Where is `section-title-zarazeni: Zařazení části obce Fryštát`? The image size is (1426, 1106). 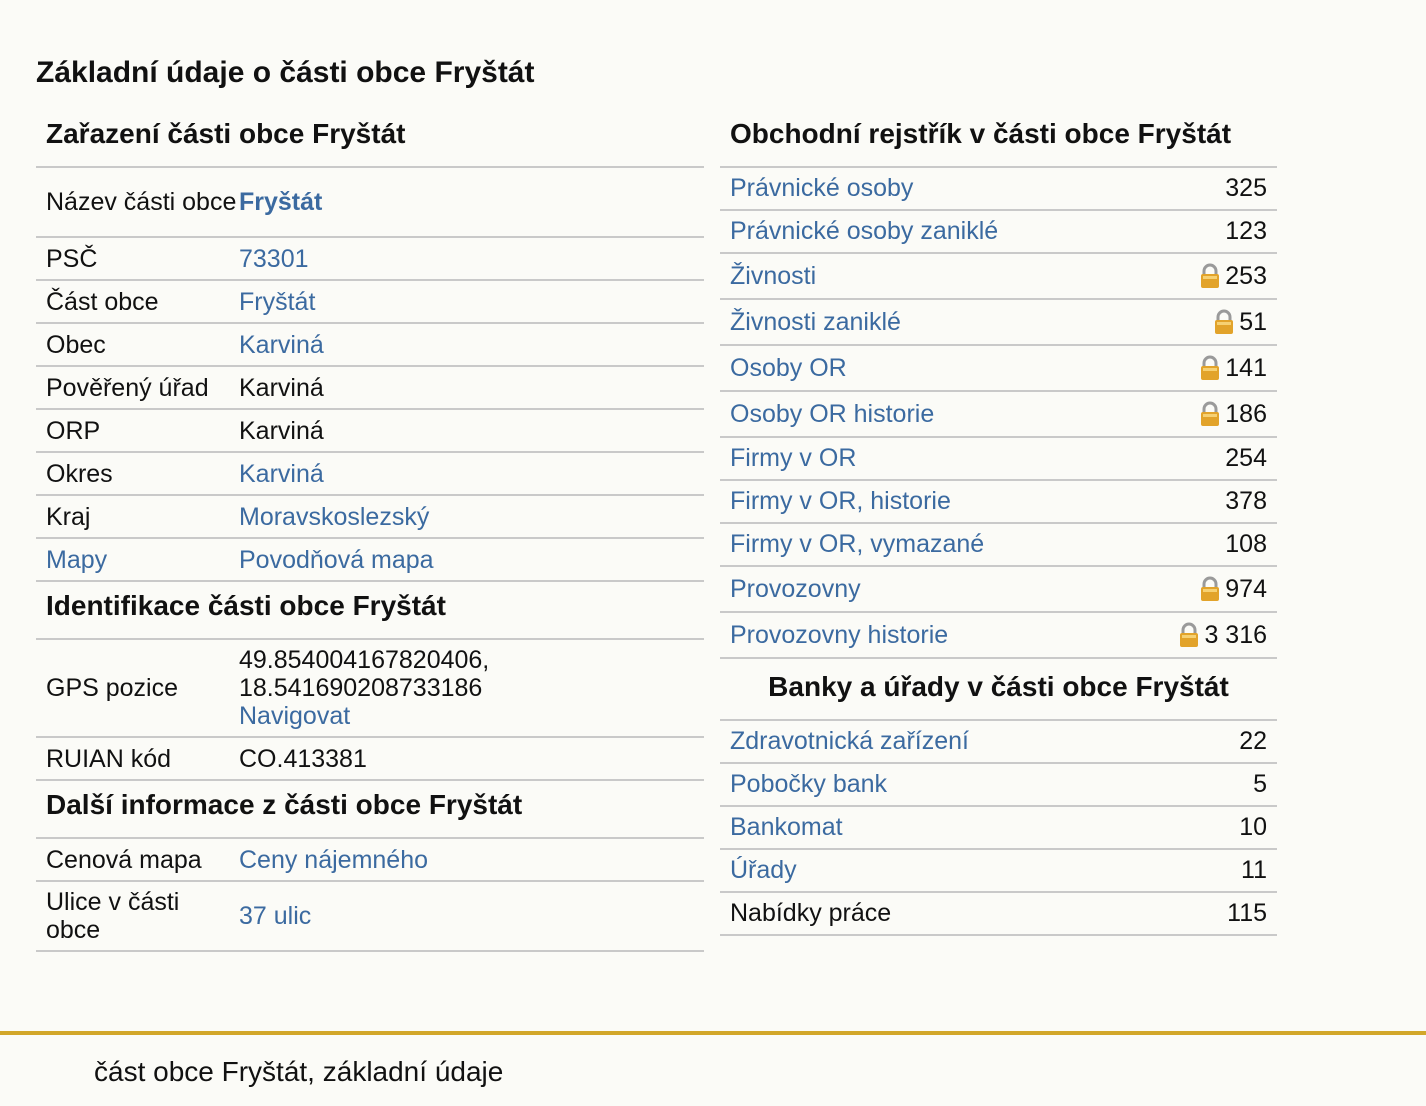 section-title-zarazeni: Zařazení části obce Fryštát is located at coordinates (370, 139).